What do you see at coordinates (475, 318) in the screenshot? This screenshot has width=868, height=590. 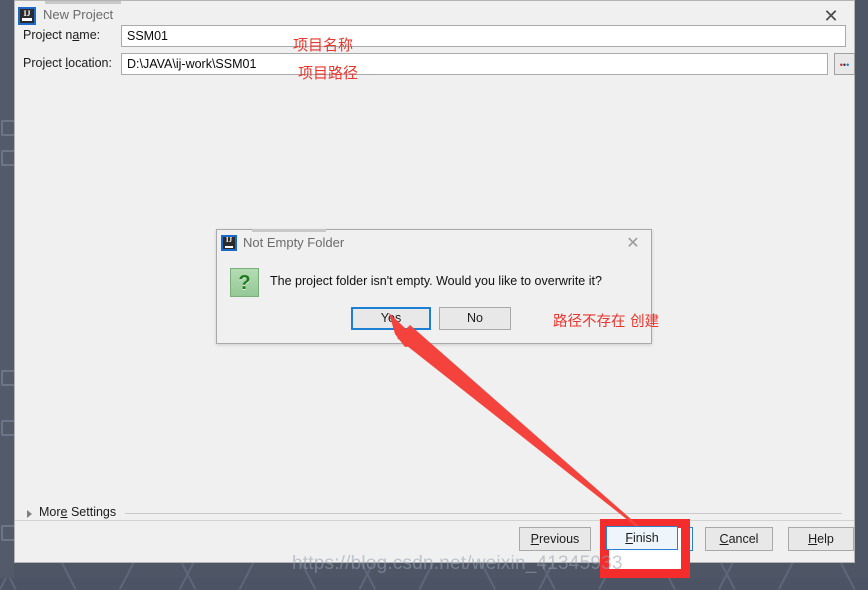 I see `no-button: No` at bounding box center [475, 318].